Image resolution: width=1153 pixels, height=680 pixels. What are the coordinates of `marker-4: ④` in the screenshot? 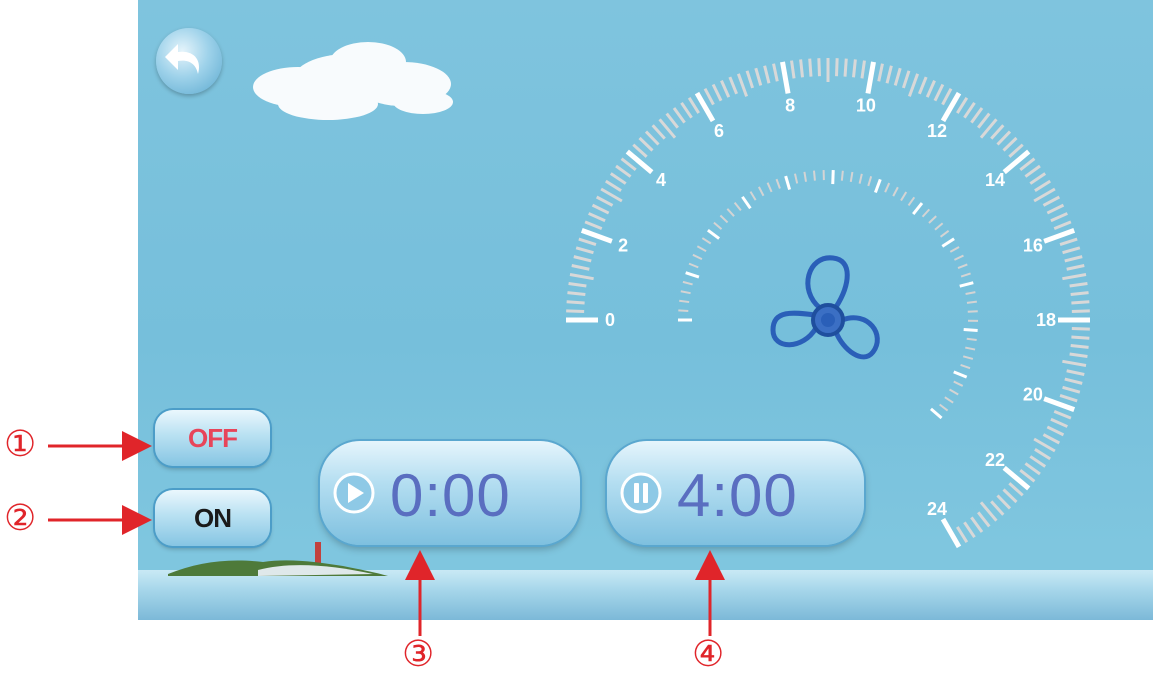 It's located at (708, 654).